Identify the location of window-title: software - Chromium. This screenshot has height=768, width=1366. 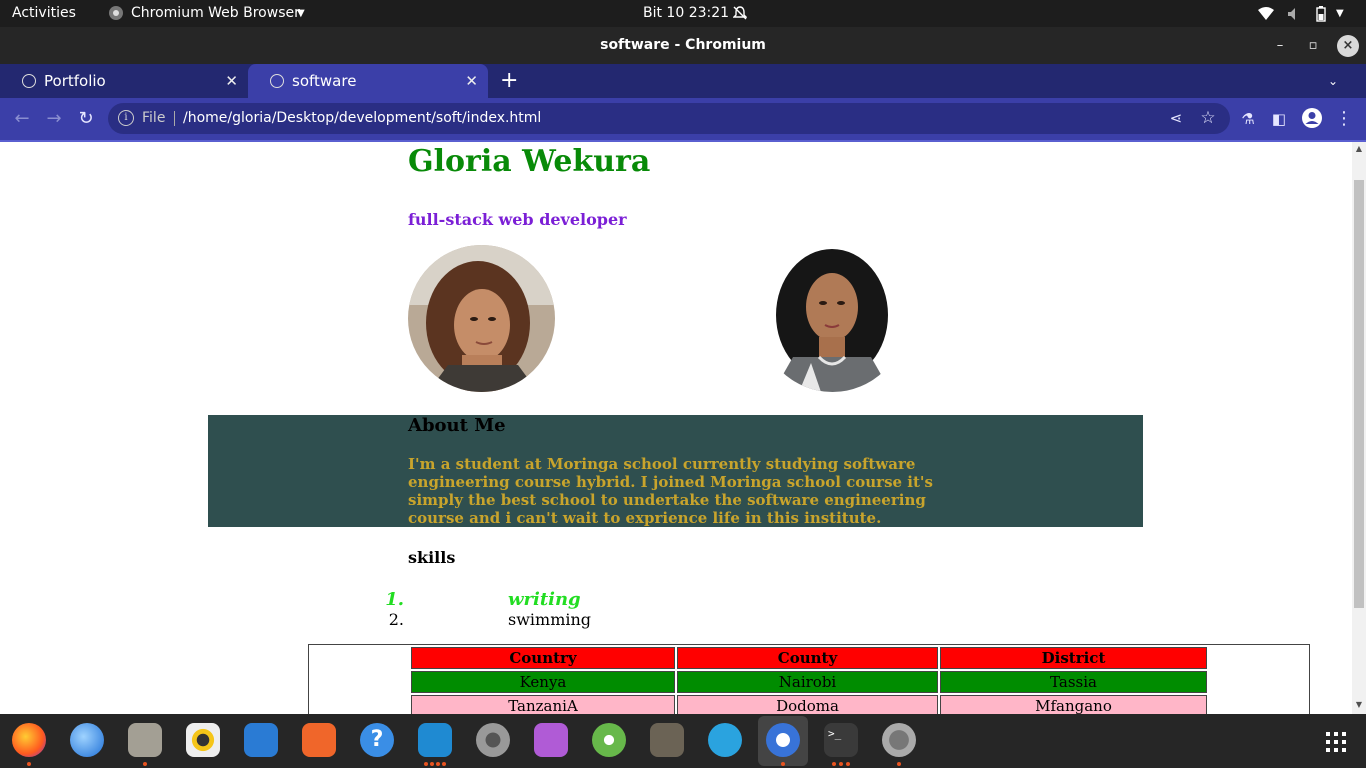
(683, 45).